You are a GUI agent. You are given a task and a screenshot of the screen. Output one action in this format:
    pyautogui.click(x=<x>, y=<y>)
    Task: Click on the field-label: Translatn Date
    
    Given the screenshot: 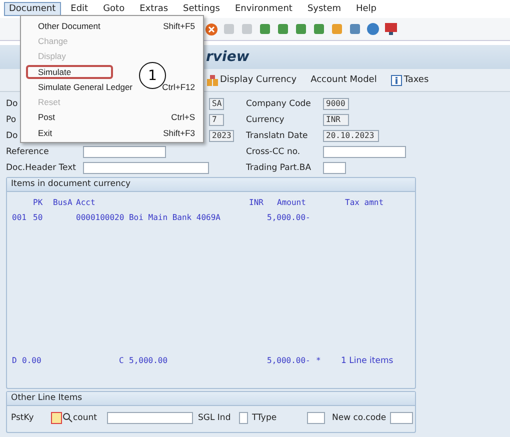 What is the action you would take?
    pyautogui.click(x=277, y=135)
    